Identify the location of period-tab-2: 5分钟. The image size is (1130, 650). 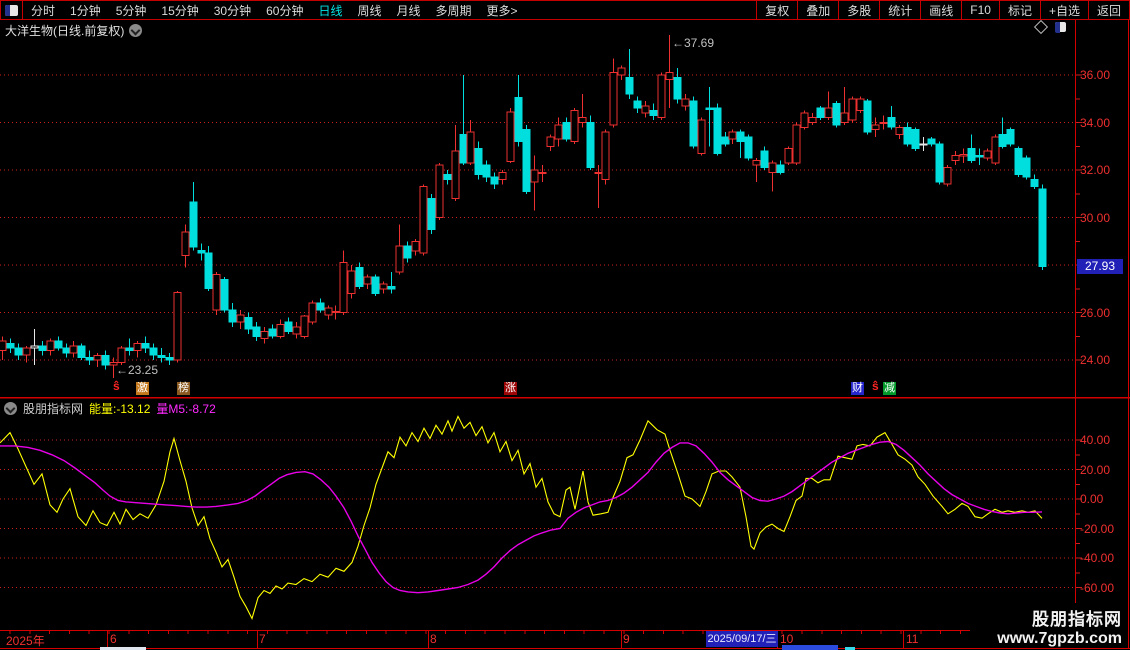
(131, 10).